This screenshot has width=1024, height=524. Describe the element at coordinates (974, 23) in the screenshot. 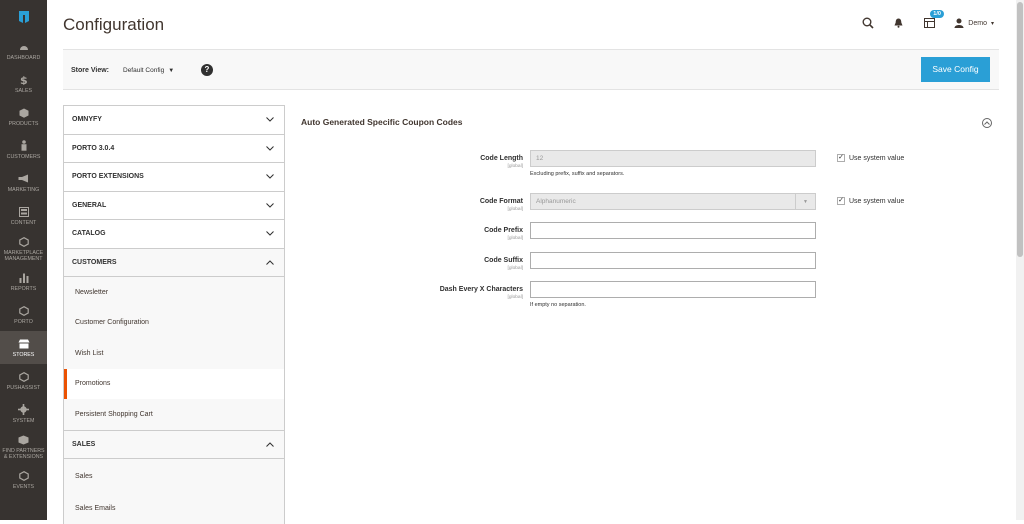

I see `user-menu: Demo ▾` at that location.